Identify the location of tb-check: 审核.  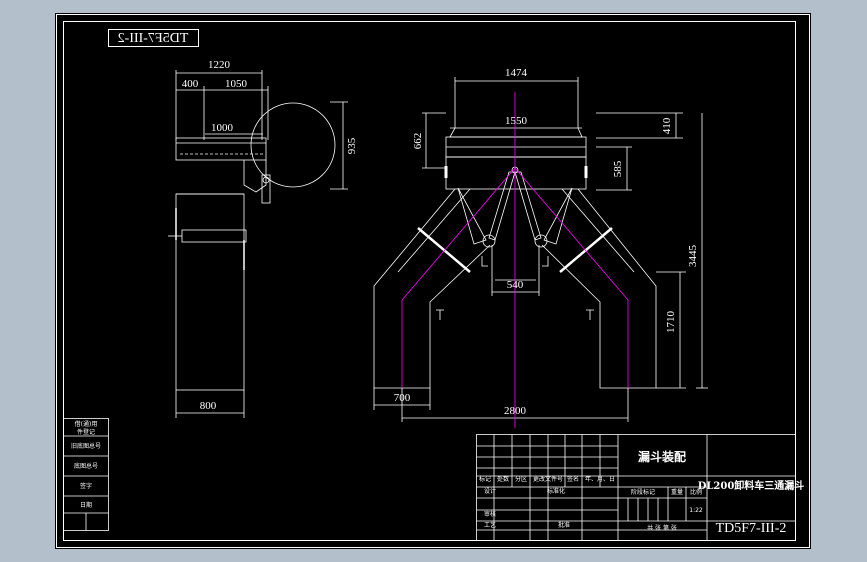
(490, 514).